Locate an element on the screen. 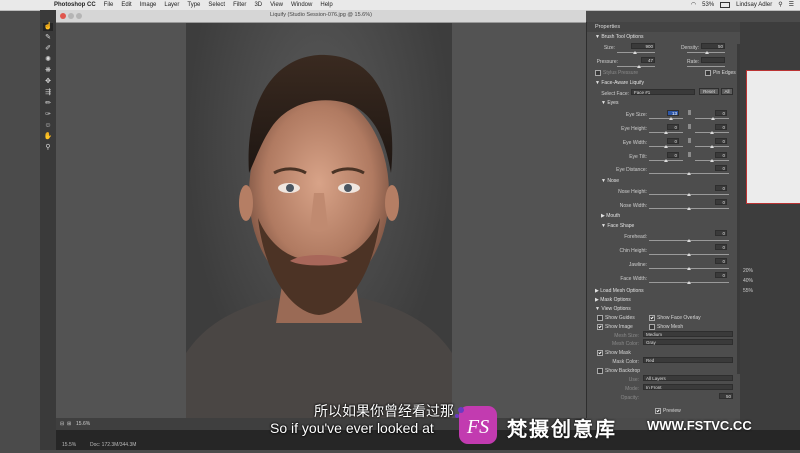 Image resolution: width=800 pixels, height=453 pixels. mask-options-header: ▶ Mask Options is located at coordinates (613, 300).